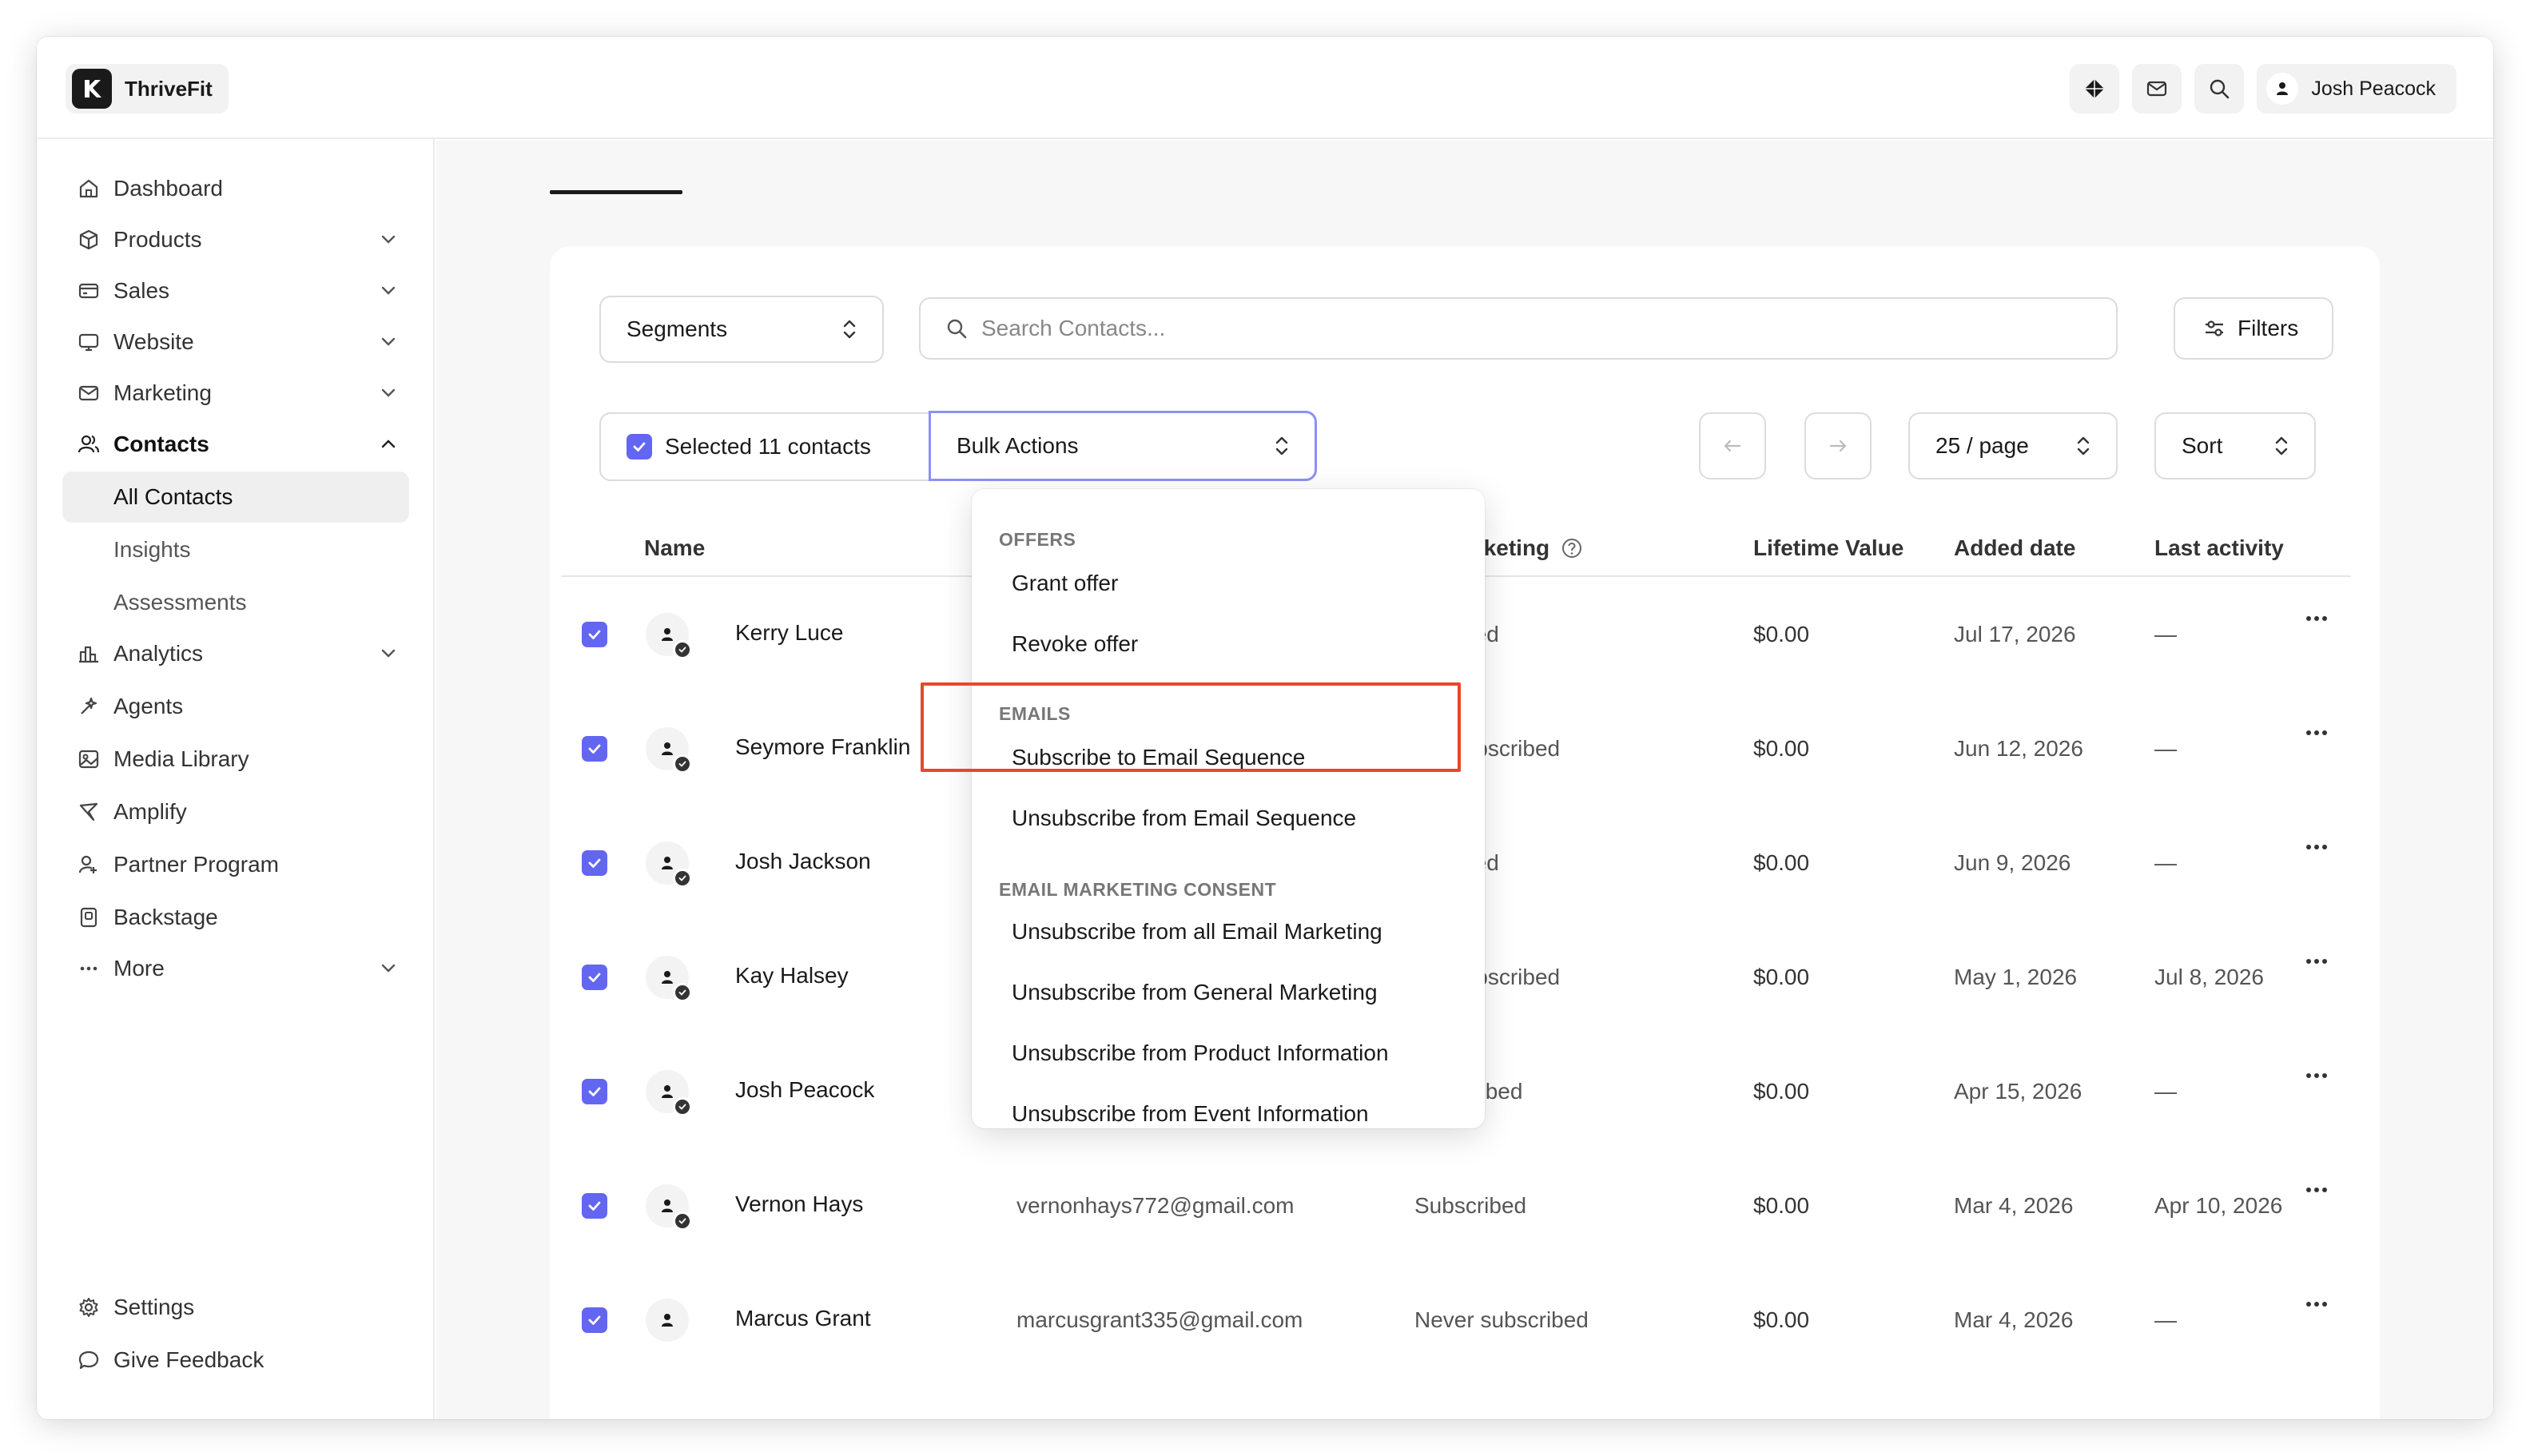 The width and height of the screenshot is (2530, 1456). I want to click on sort-label: Sort, so click(2202, 445).